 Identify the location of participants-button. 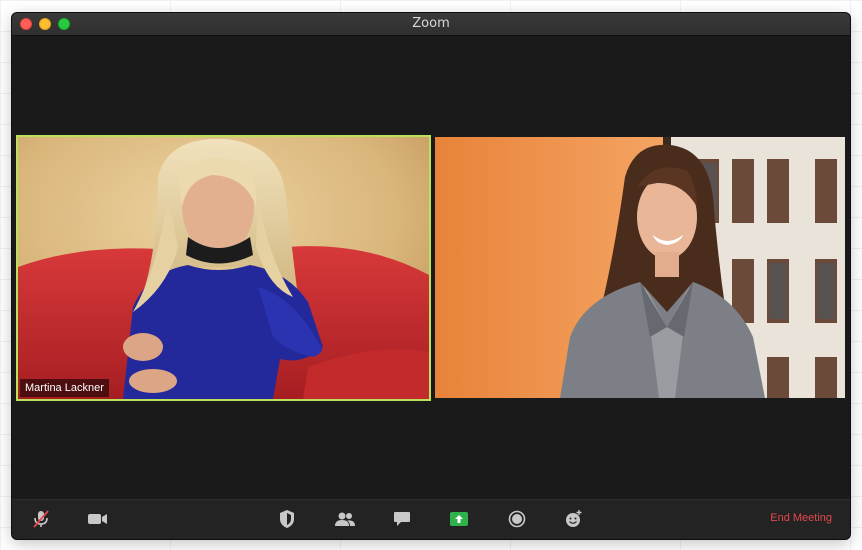
(345, 519).